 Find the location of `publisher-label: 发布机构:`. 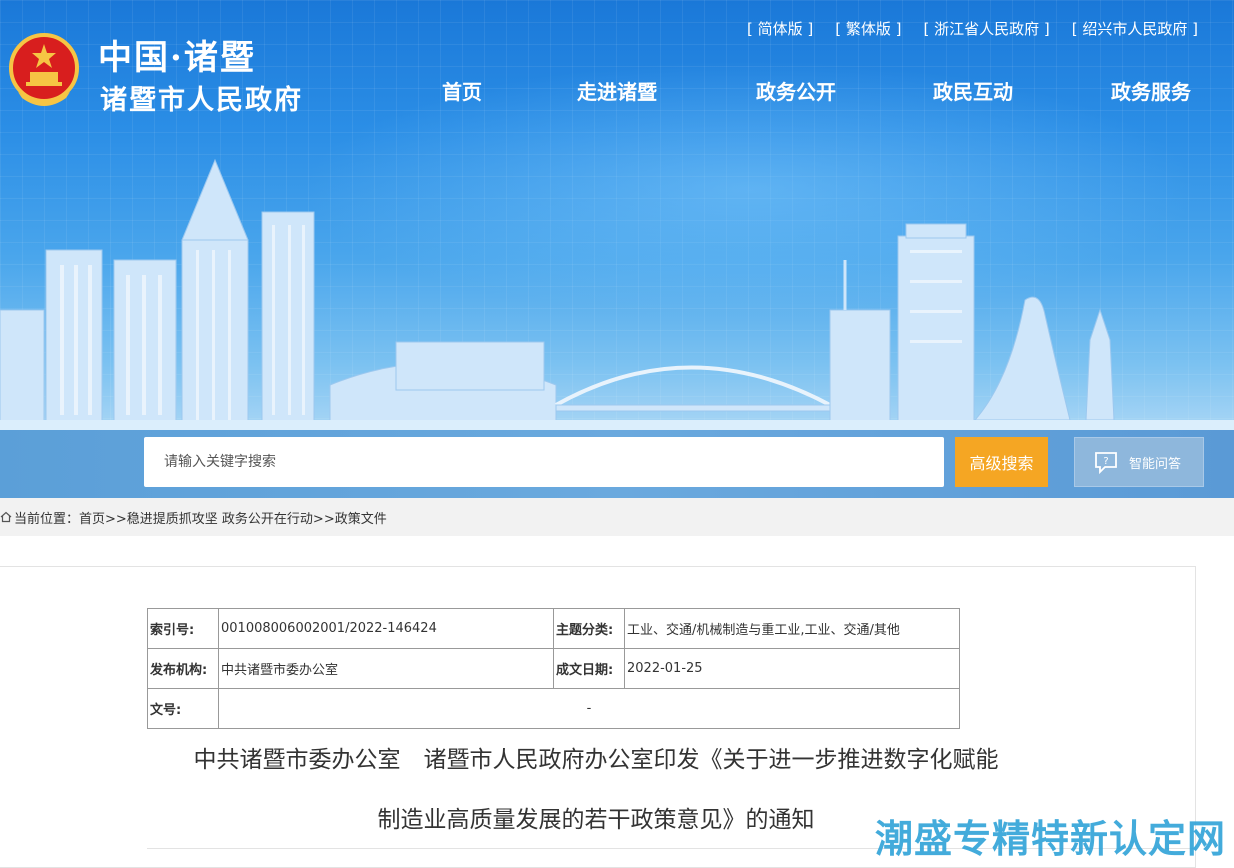

publisher-label: 发布机构: is located at coordinates (183, 668).